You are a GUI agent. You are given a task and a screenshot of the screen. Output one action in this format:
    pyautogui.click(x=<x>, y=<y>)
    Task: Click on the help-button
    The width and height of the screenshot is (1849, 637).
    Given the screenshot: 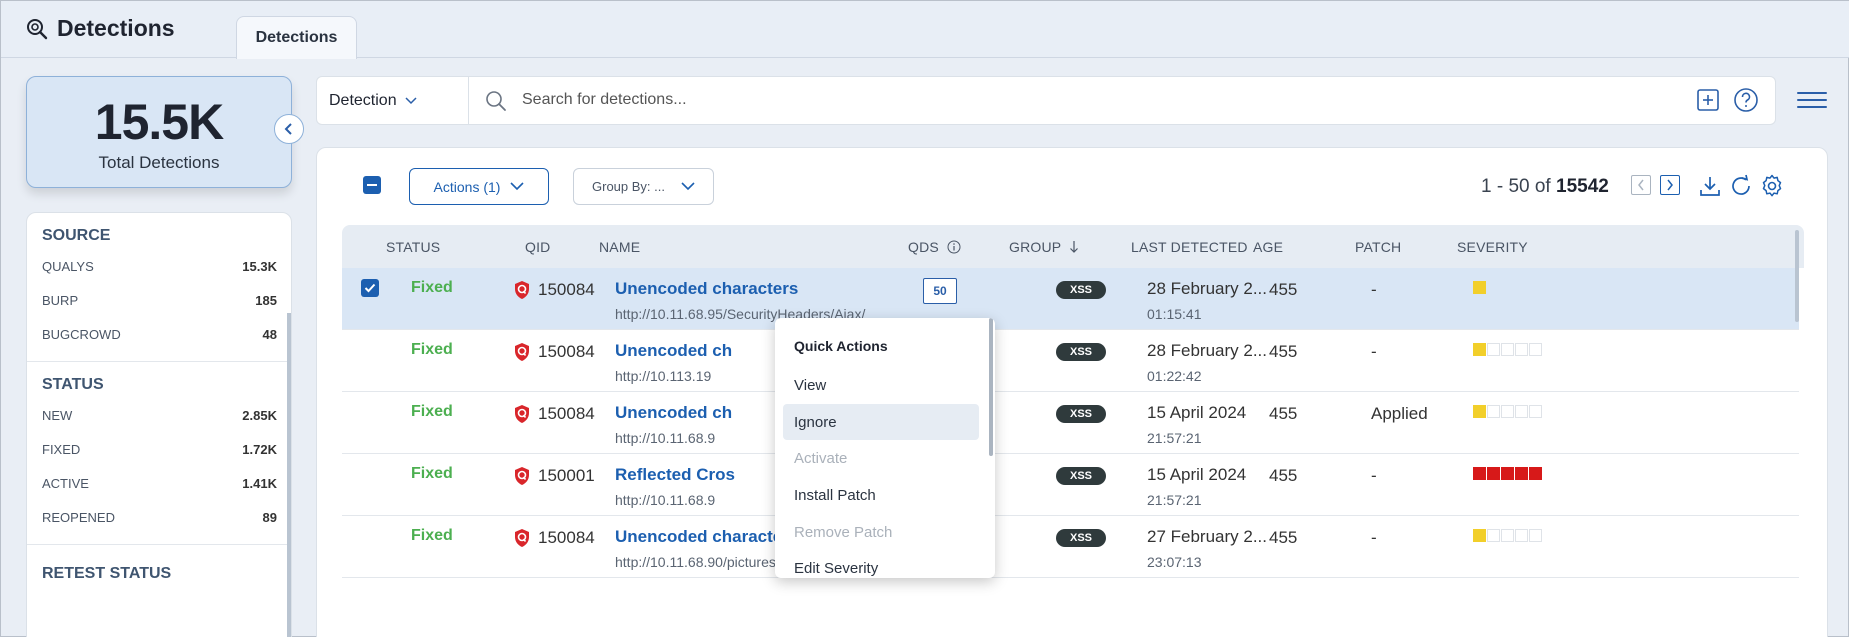 What is the action you would take?
    pyautogui.click(x=1746, y=100)
    